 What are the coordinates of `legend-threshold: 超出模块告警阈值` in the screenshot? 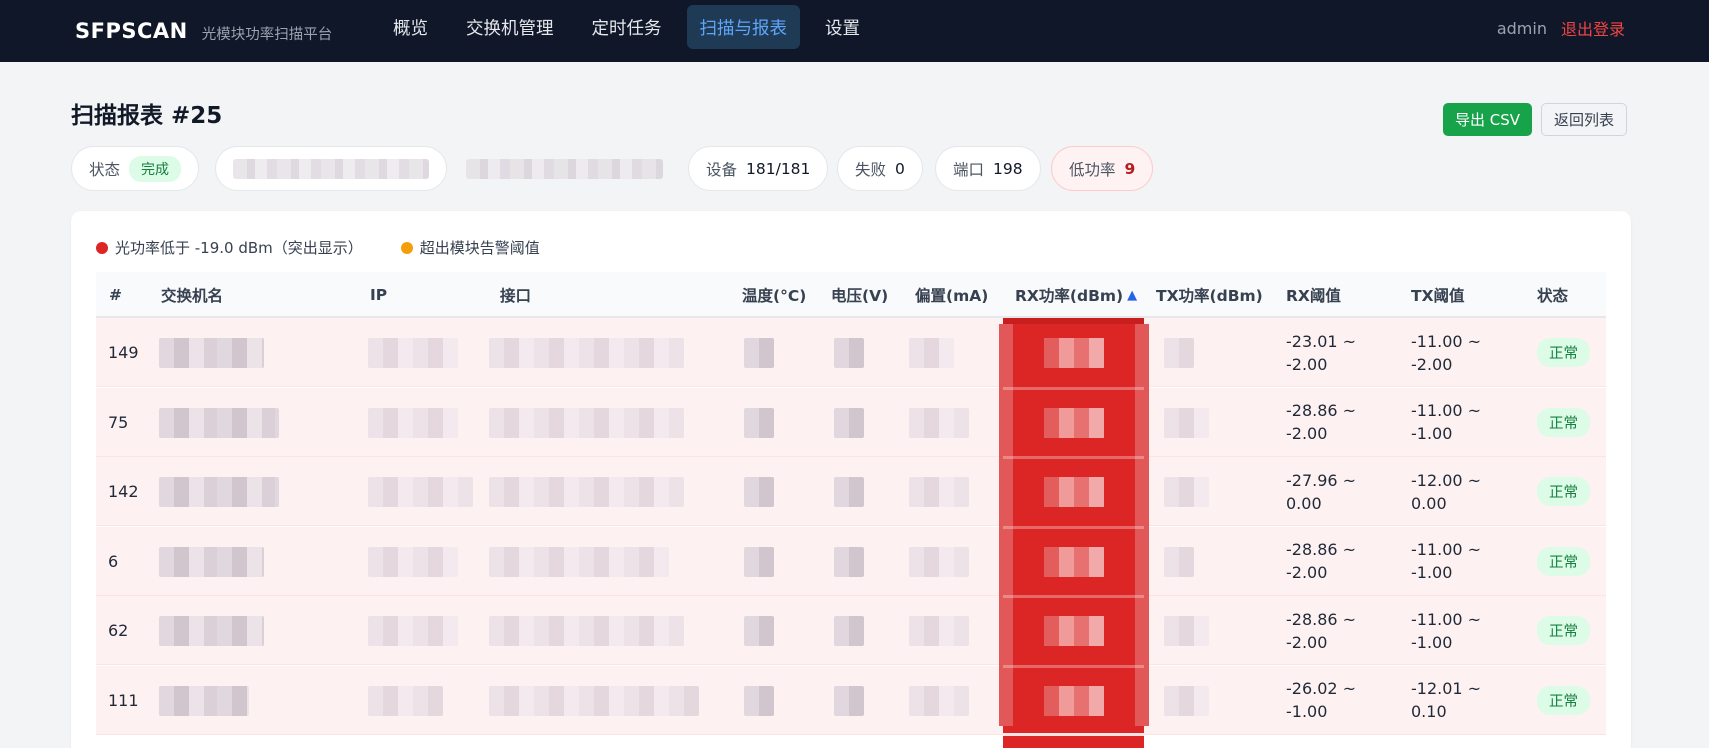 It's located at (470, 247).